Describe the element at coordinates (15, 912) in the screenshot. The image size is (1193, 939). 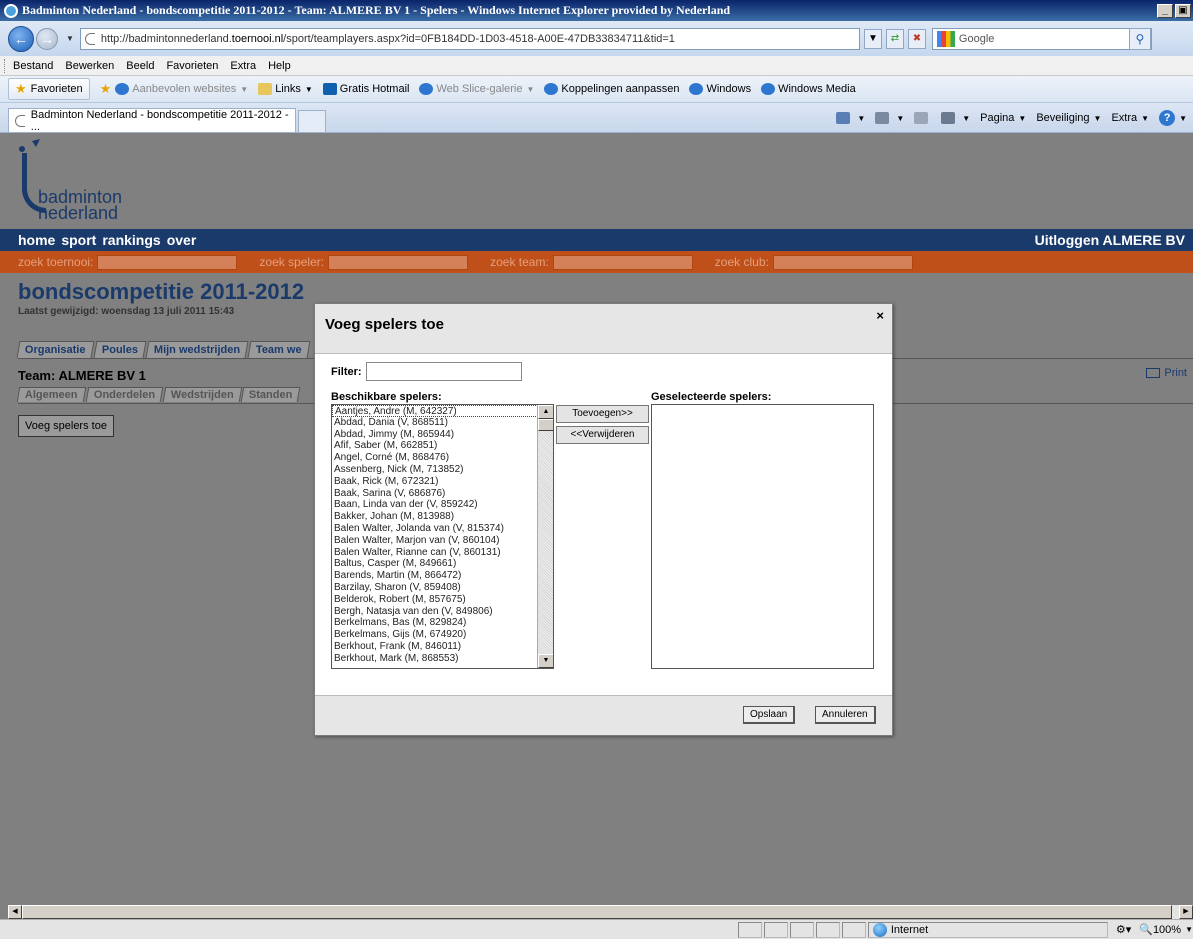
I see `scroll-left-icon: ◀` at that location.